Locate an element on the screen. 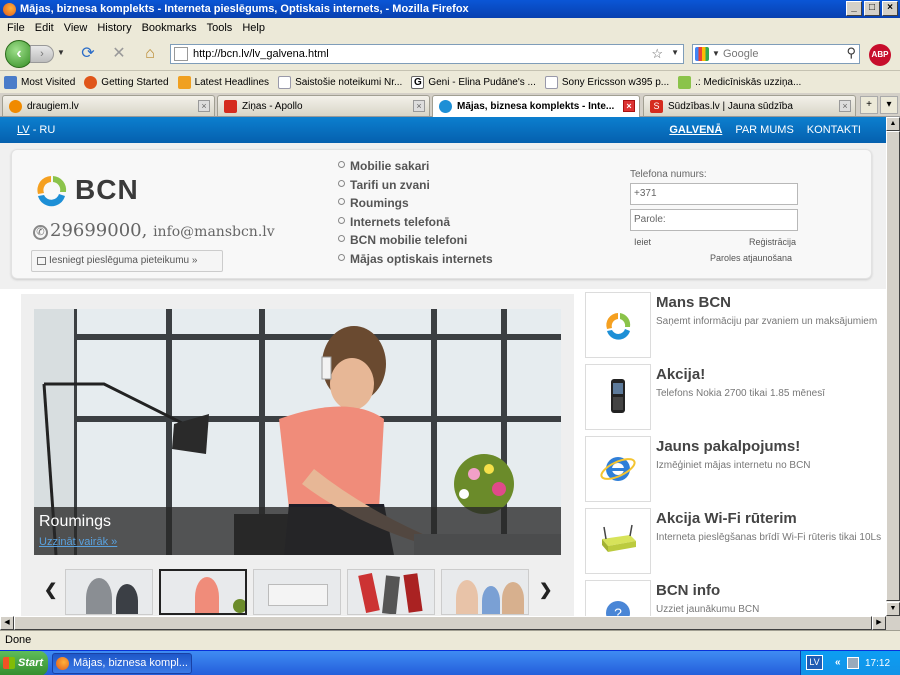 The image size is (900, 675). clock: 17:12 is located at coordinates (877, 663).